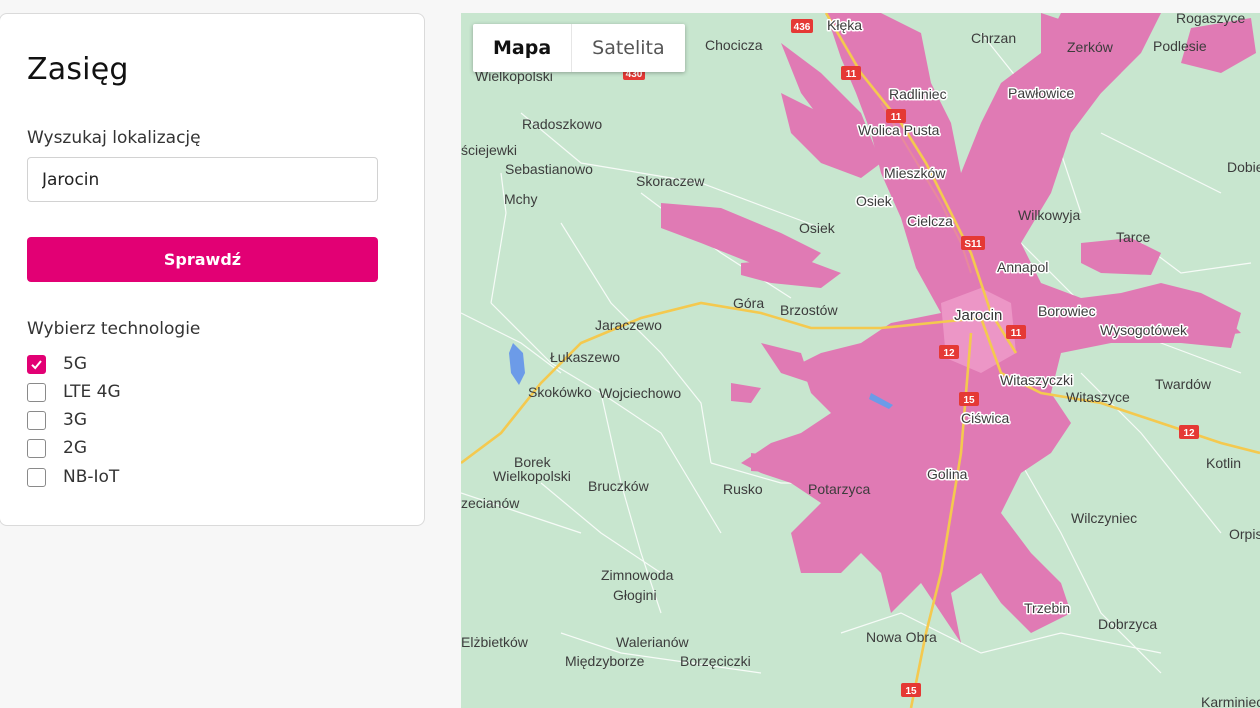  Describe the element at coordinates (918, 94) in the screenshot. I see `place-label: Radliniec` at that location.